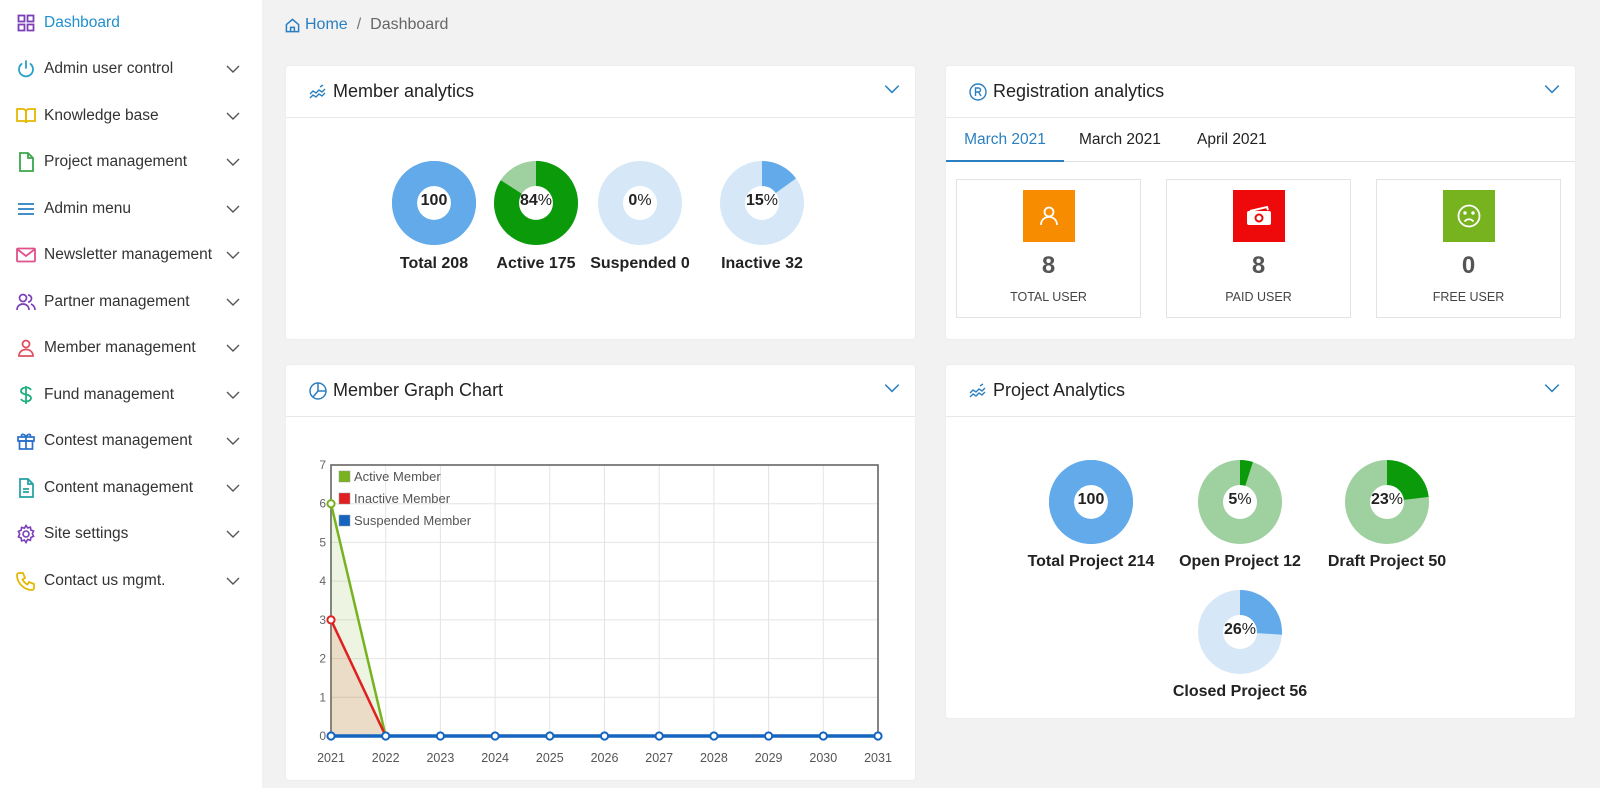  I want to click on sidebar-item-fund-management: Fund management, so click(131, 395).